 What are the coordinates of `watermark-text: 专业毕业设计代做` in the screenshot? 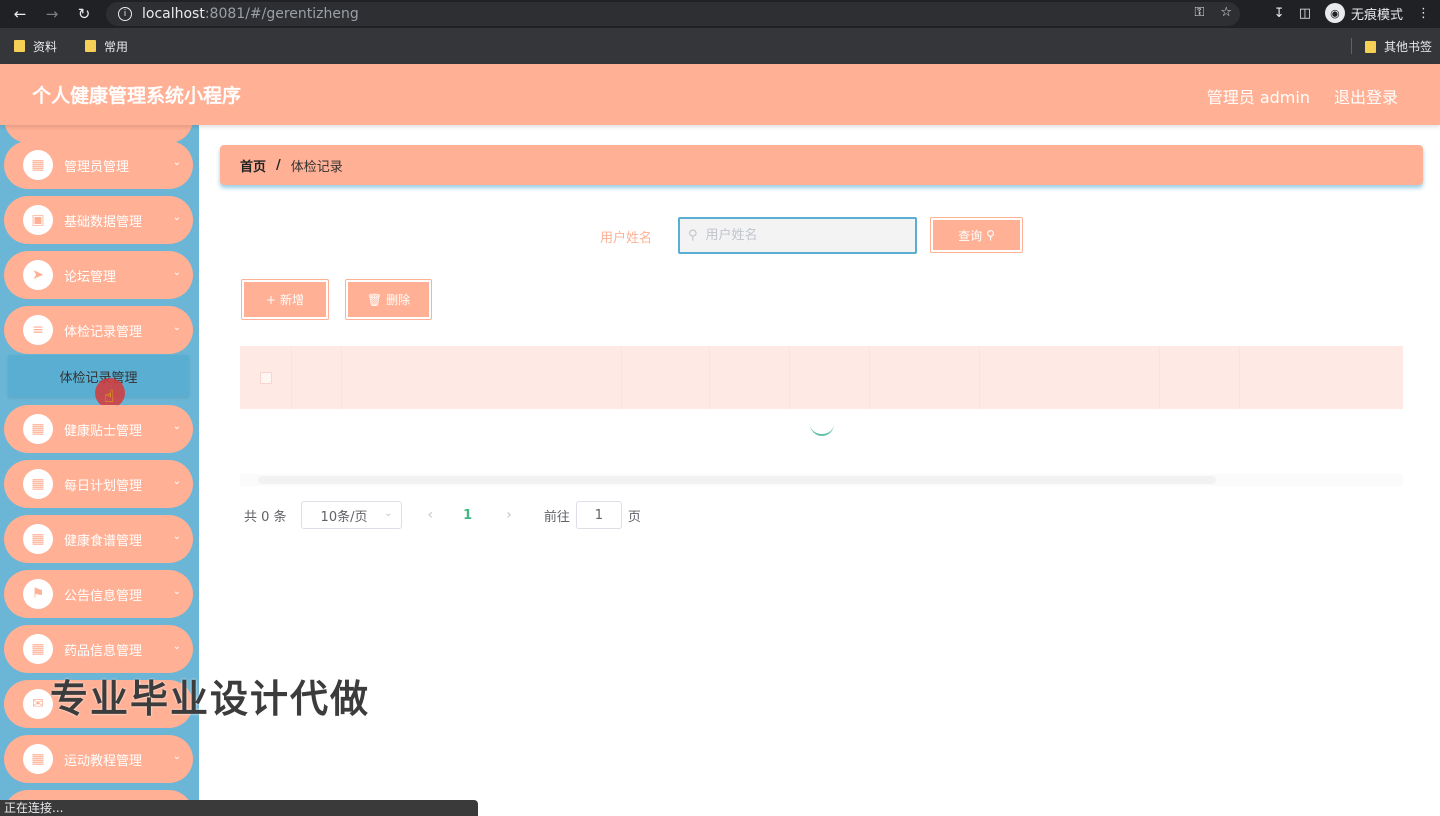 It's located at (210, 699).